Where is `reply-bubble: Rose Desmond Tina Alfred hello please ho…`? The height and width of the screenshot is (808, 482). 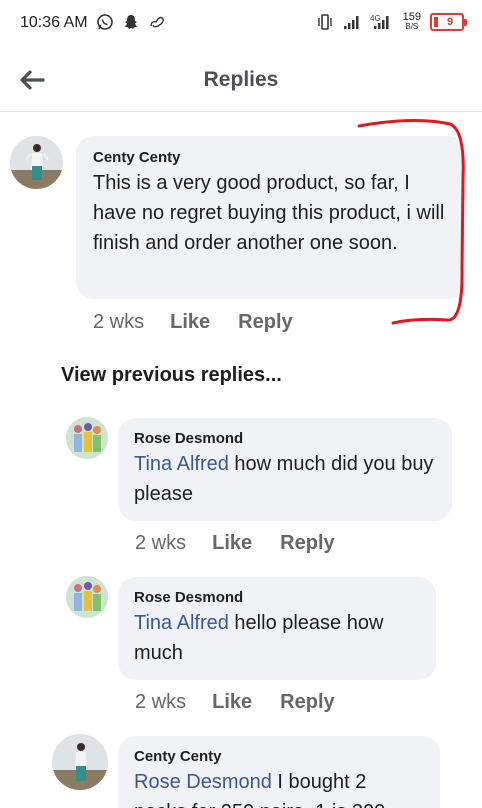
reply-bubble: Rose Desmond Tina Alfred hello please ho… is located at coordinates (277, 628).